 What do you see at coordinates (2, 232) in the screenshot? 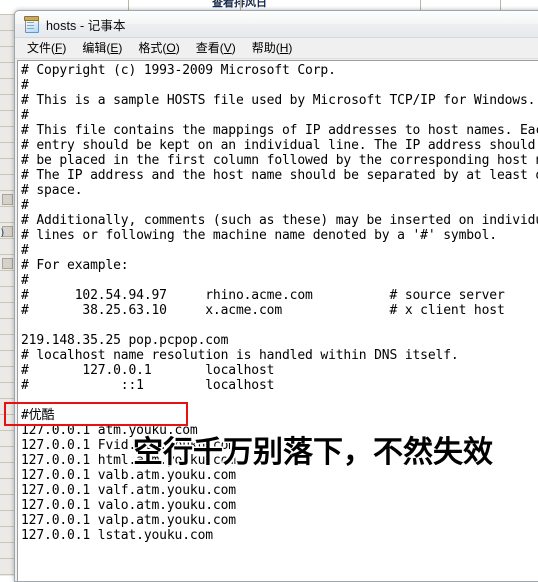
I see `background-row-marker-glyph: )` at bounding box center [2, 232].